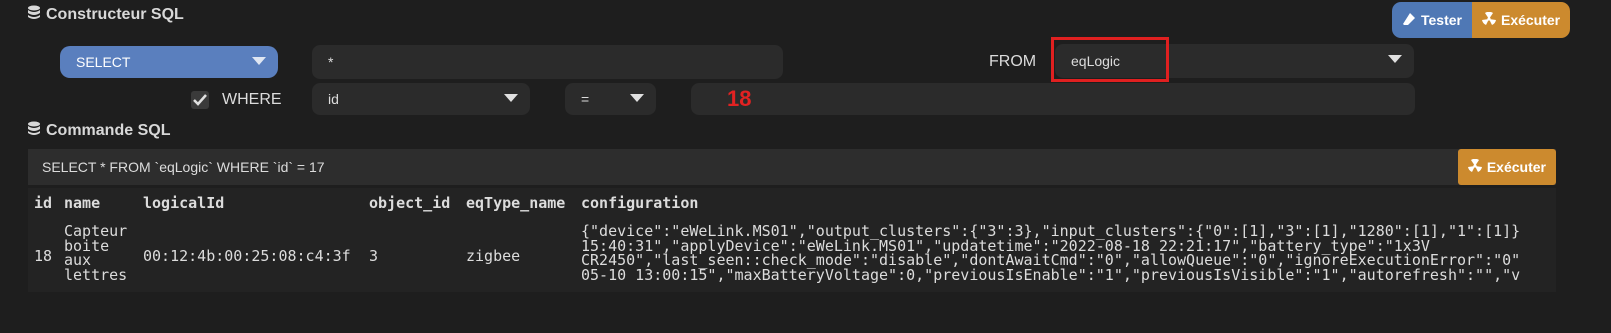 Image resolution: width=1611 pixels, height=333 pixels. What do you see at coordinates (640, 203) in the screenshot?
I see `column-header-configuration: configuration` at bounding box center [640, 203].